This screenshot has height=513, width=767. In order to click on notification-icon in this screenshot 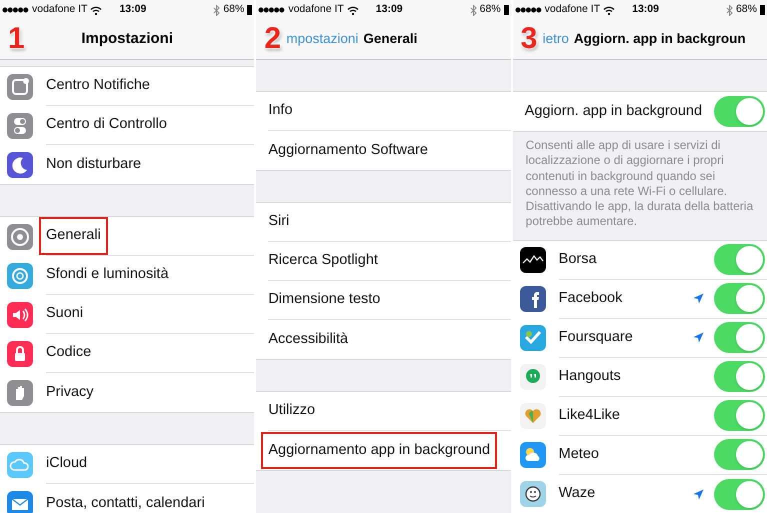, I will do `click(20, 87)`.